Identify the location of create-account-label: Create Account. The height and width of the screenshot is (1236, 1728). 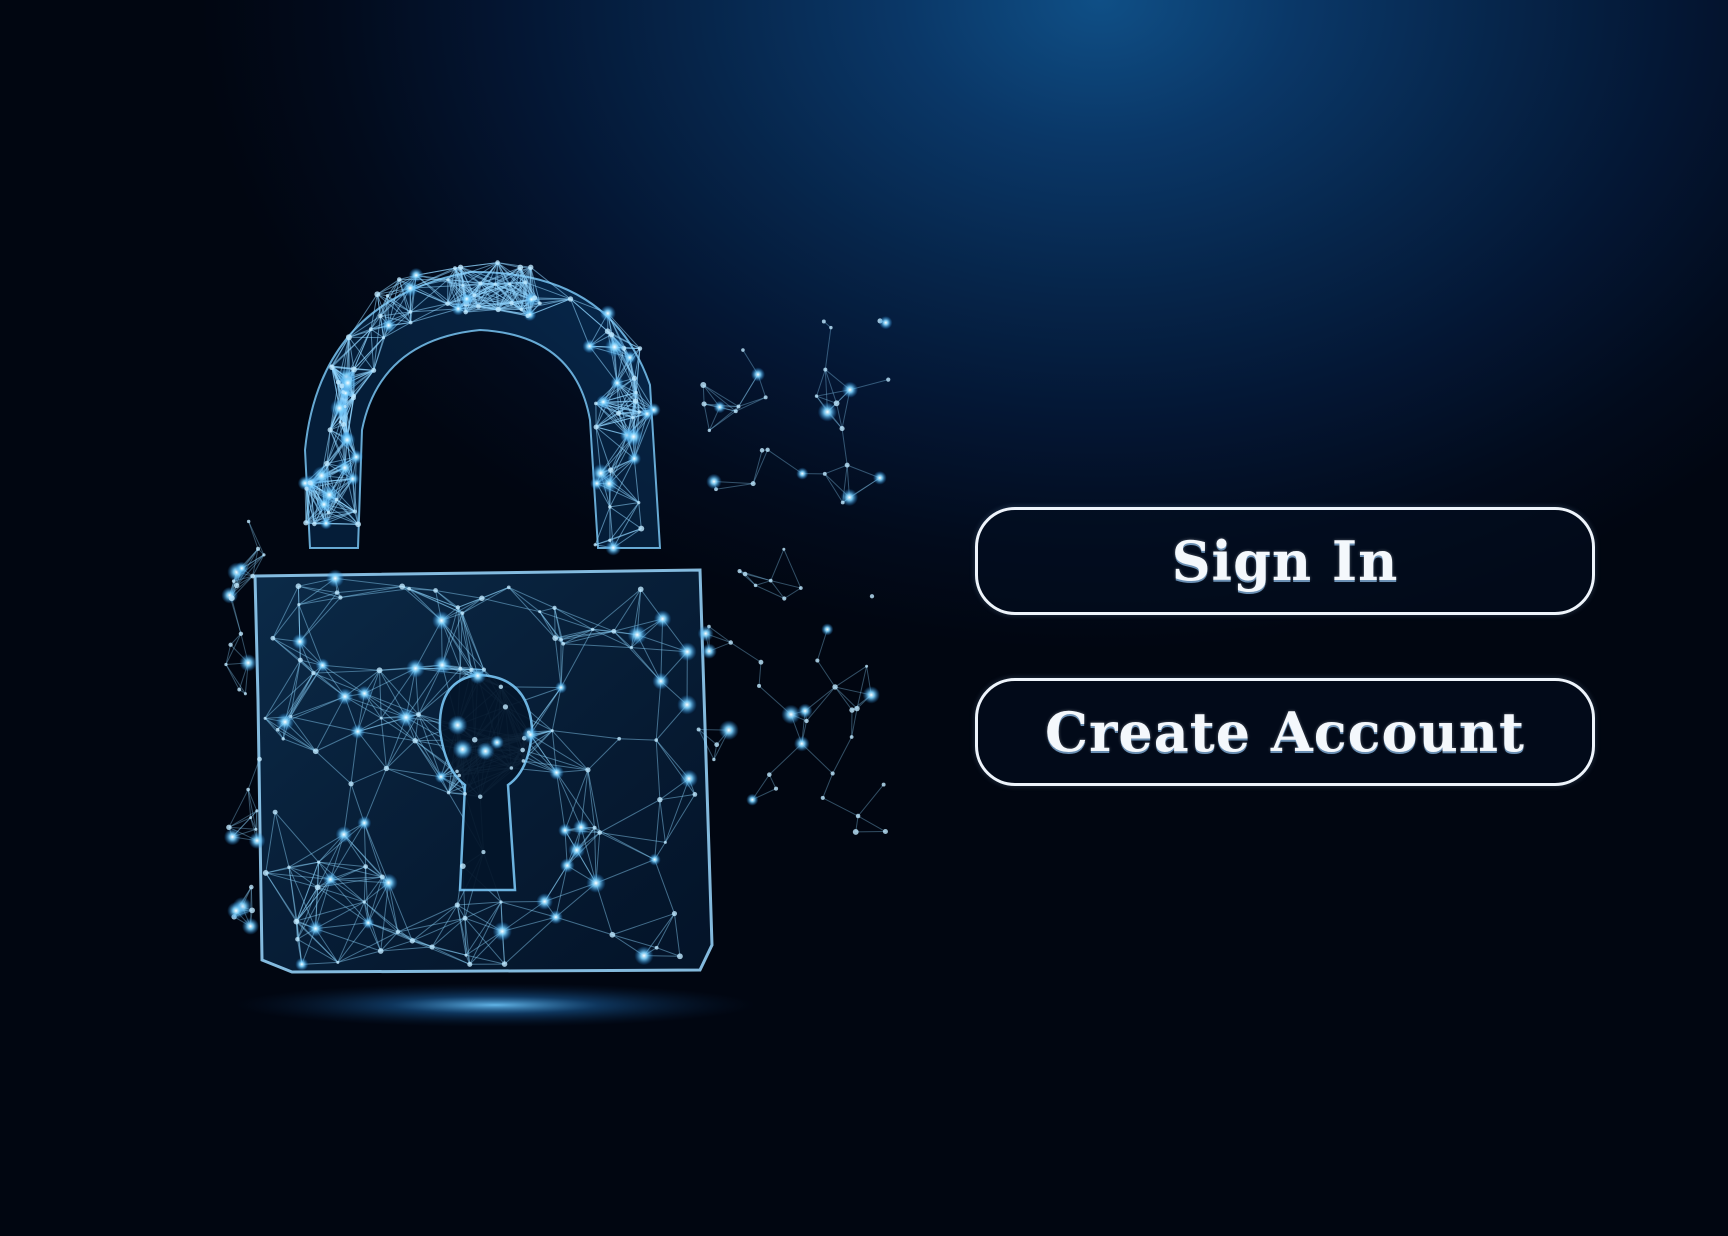
(1284, 732).